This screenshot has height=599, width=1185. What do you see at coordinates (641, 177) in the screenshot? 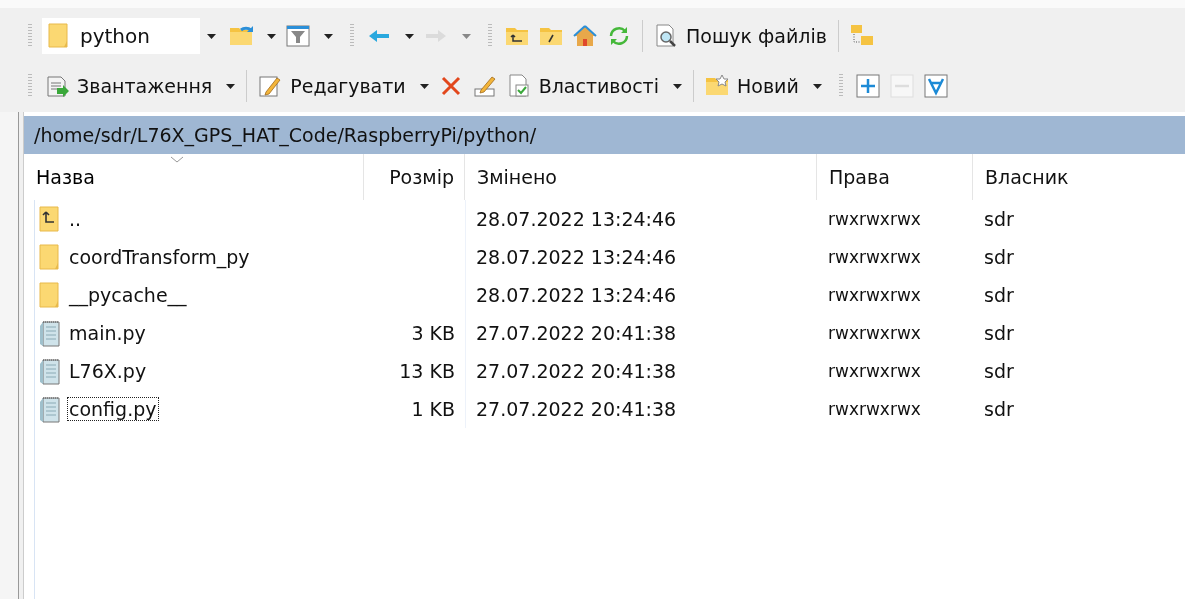
I see `column-header: Змінено` at bounding box center [641, 177].